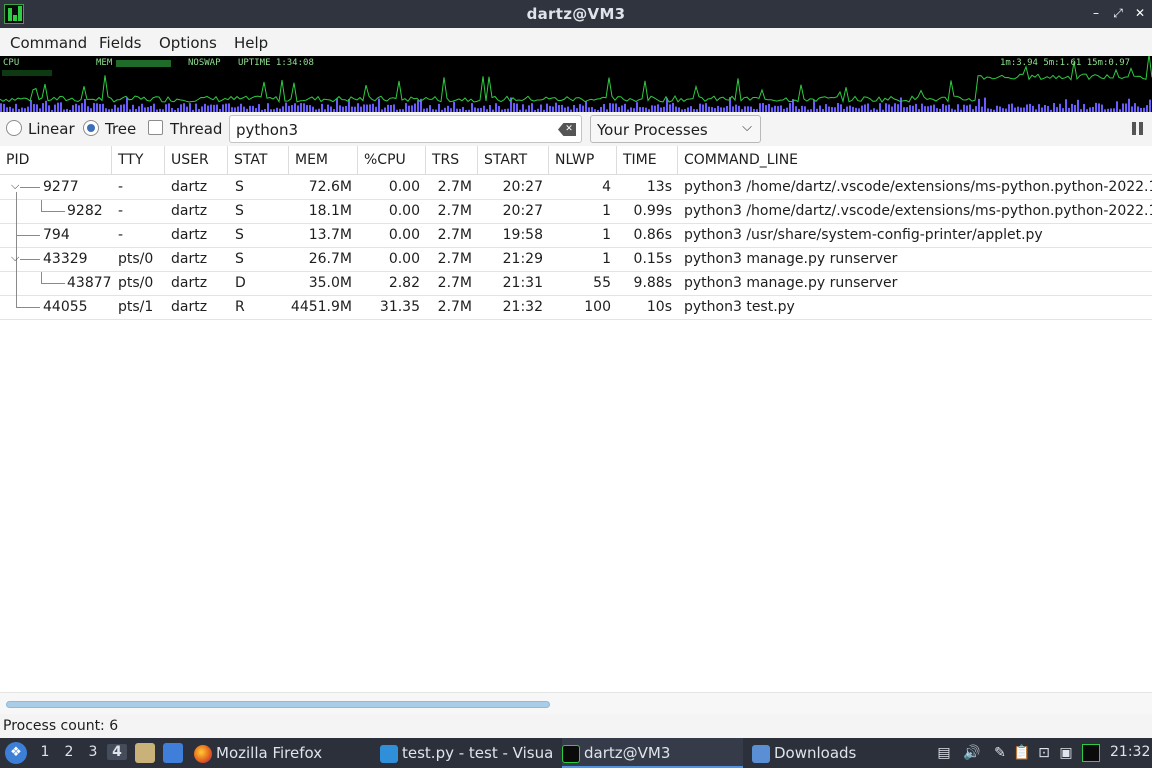 Image resolution: width=1152 pixels, height=768 pixels. Describe the element at coordinates (454, 283) in the screenshot. I see `cell-trs: 2.7M` at that location.